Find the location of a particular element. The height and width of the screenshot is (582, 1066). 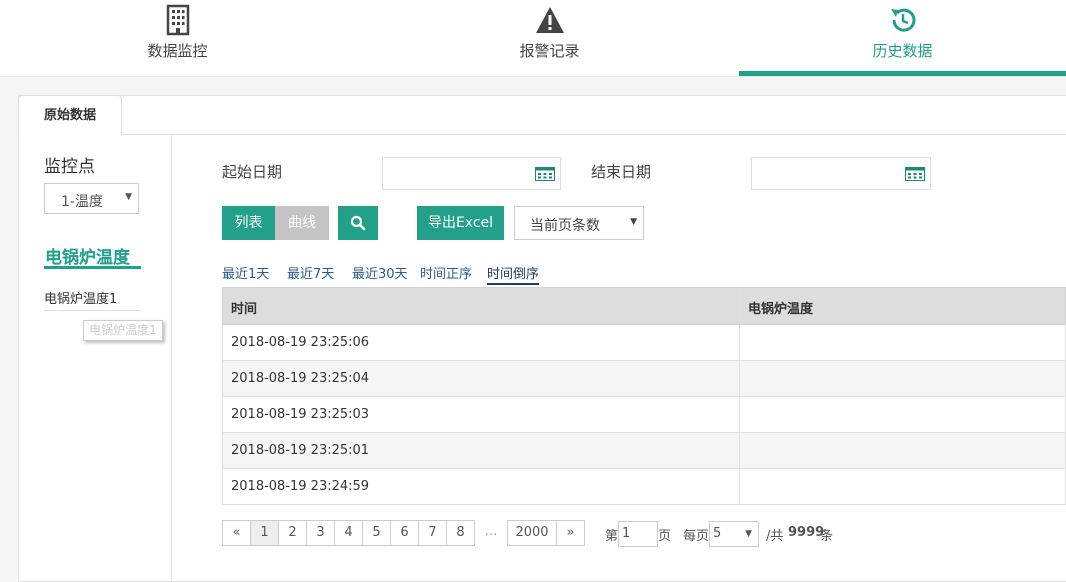

page-button-7: 7 is located at coordinates (432, 533).